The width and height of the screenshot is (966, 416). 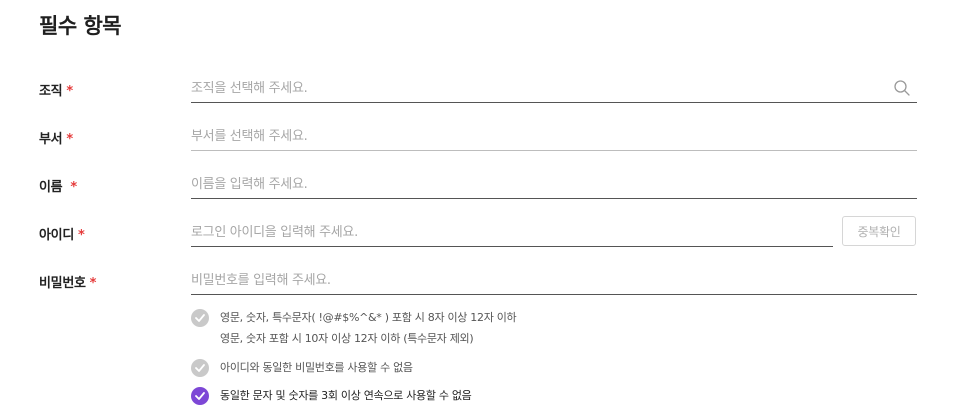 I want to click on section-title: 필수 항목, so click(x=80, y=26).